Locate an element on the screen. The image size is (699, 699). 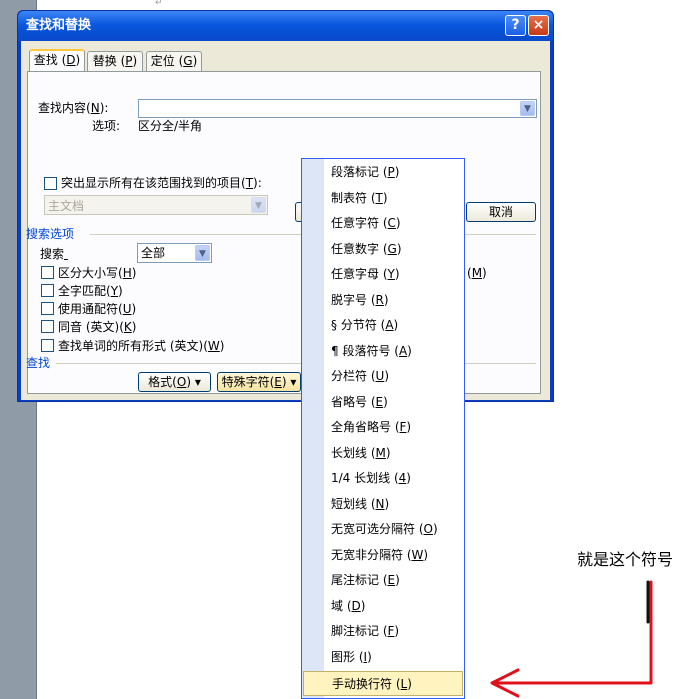
menu-item-column-break: 分栏符 (U) is located at coordinates (394, 376).